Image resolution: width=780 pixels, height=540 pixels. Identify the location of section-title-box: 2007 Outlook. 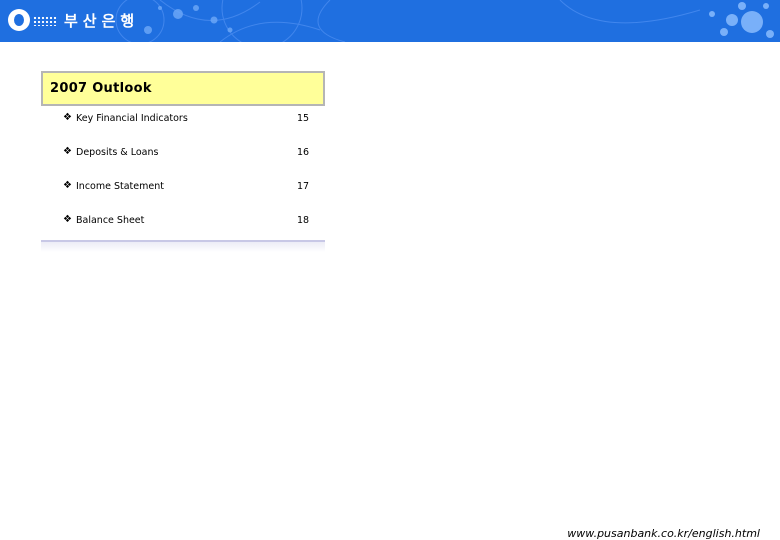
(183, 88).